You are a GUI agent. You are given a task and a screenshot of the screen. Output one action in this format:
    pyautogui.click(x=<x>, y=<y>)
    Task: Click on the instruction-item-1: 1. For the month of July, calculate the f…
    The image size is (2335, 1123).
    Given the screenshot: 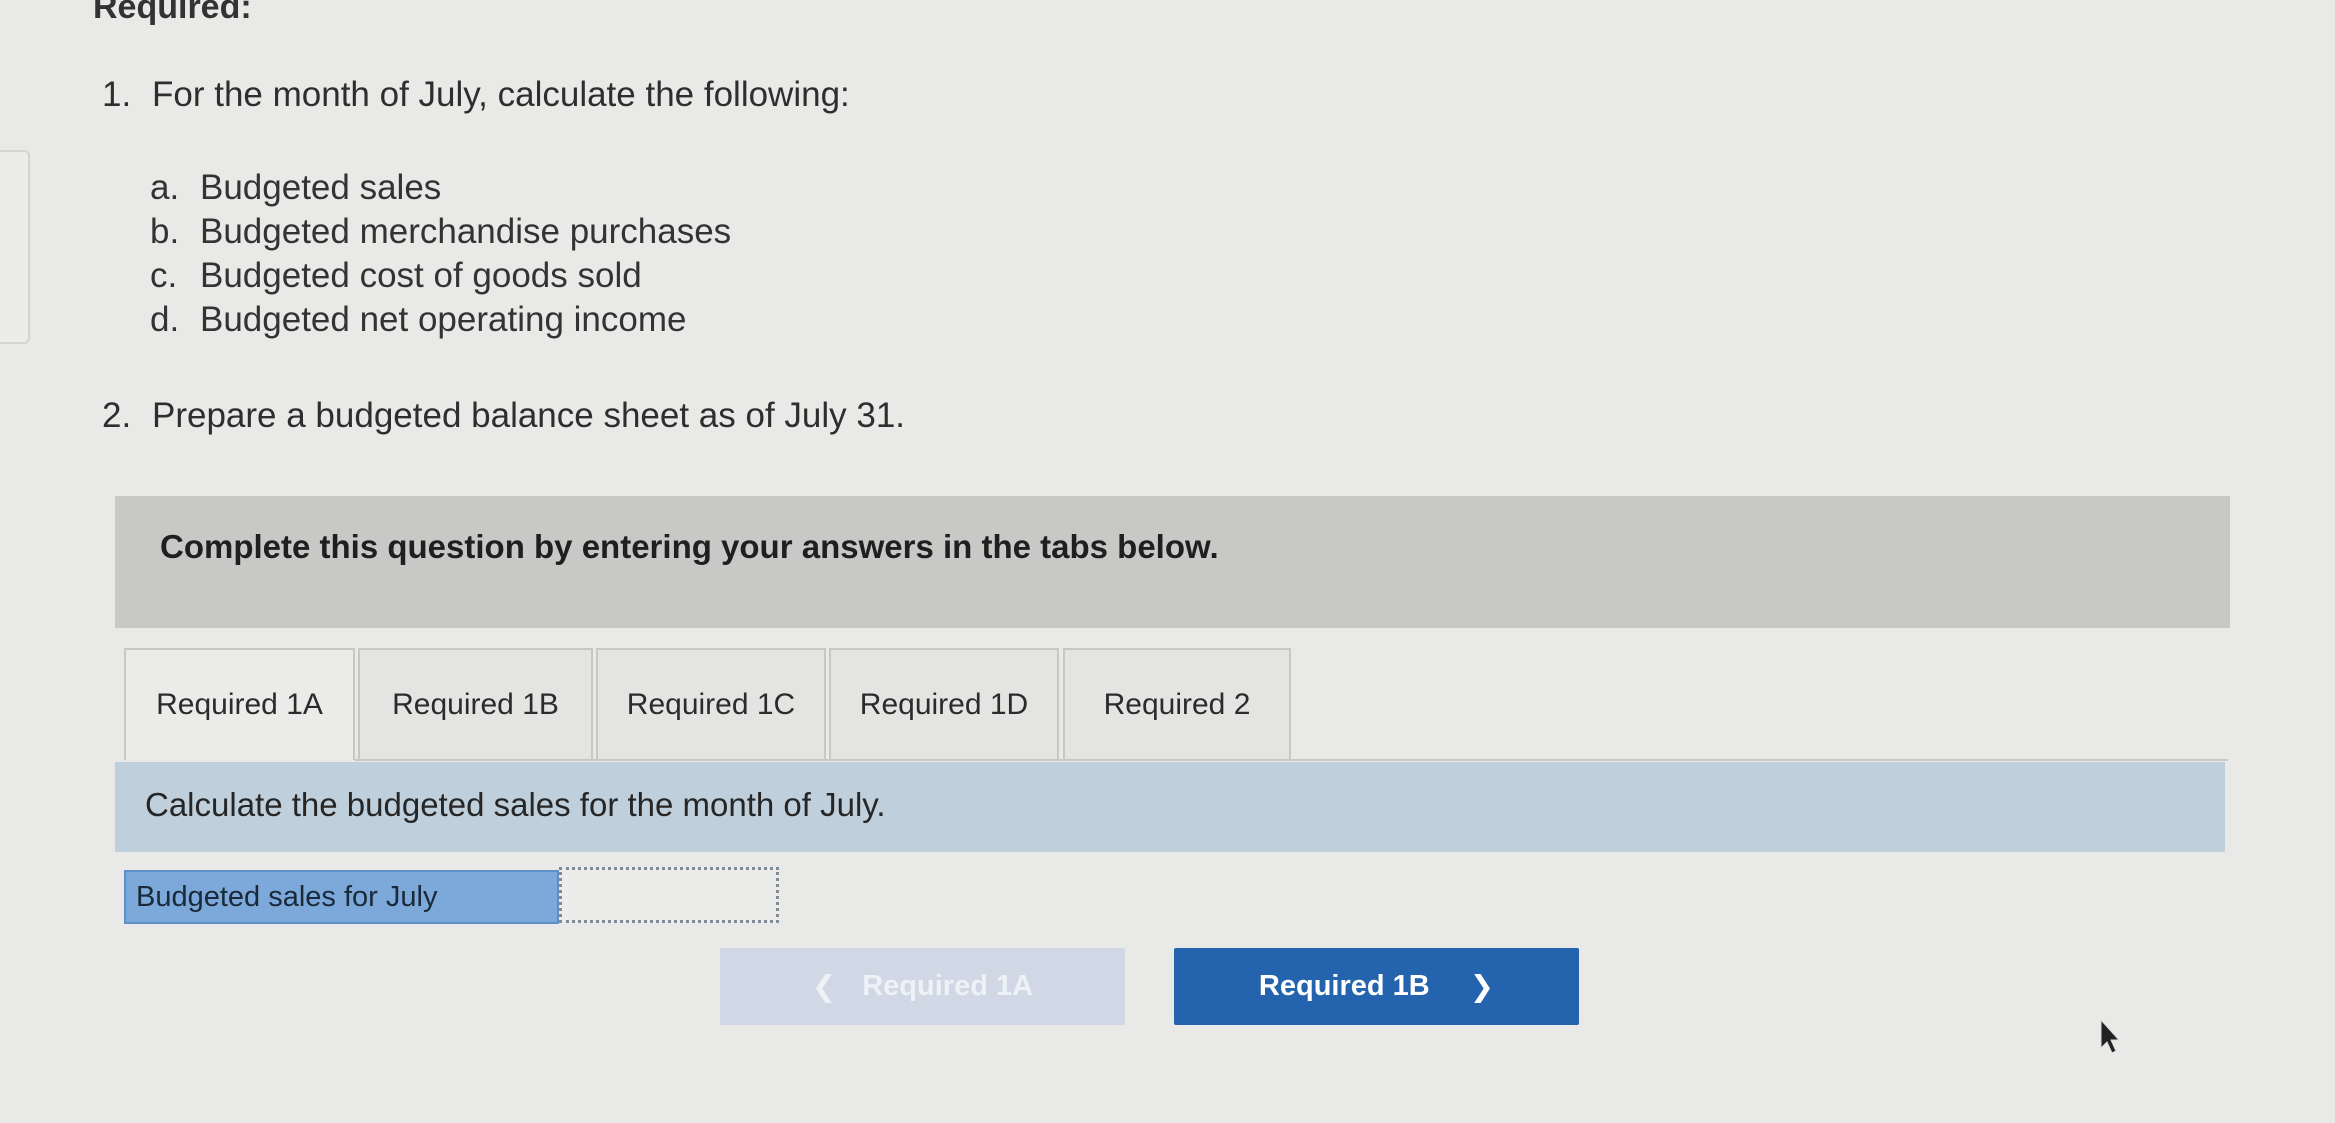 What is the action you would take?
    pyautogui.click(x=476, y=95)
    